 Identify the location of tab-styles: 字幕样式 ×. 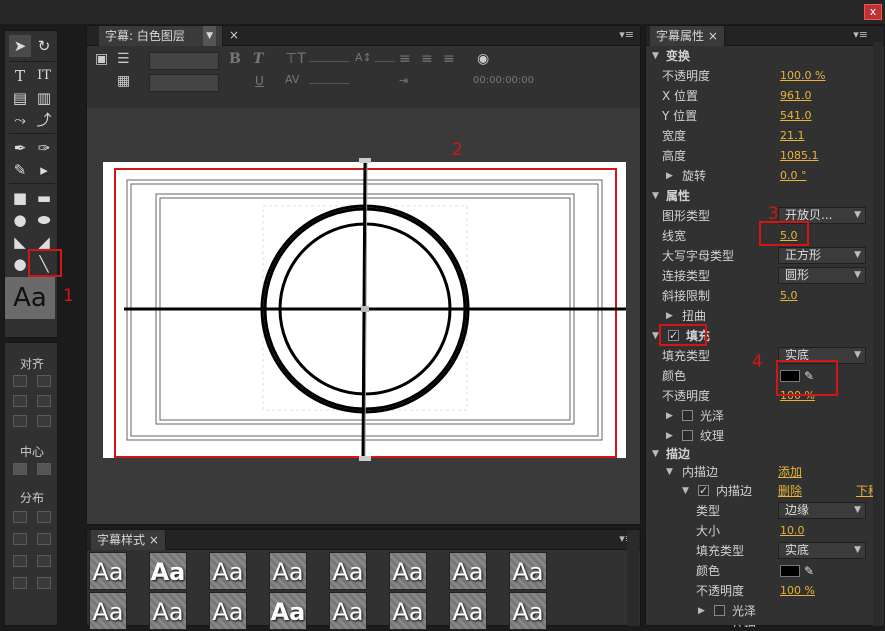
(128, 540).